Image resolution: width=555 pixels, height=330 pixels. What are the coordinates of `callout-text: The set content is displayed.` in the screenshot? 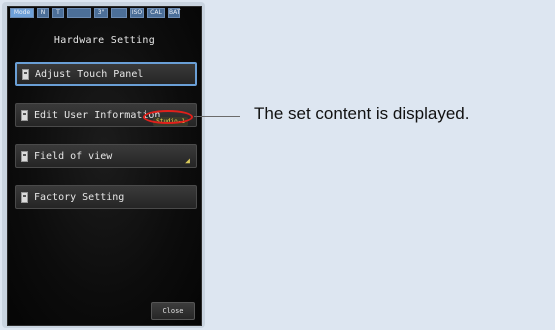 It's located at (362, 113).